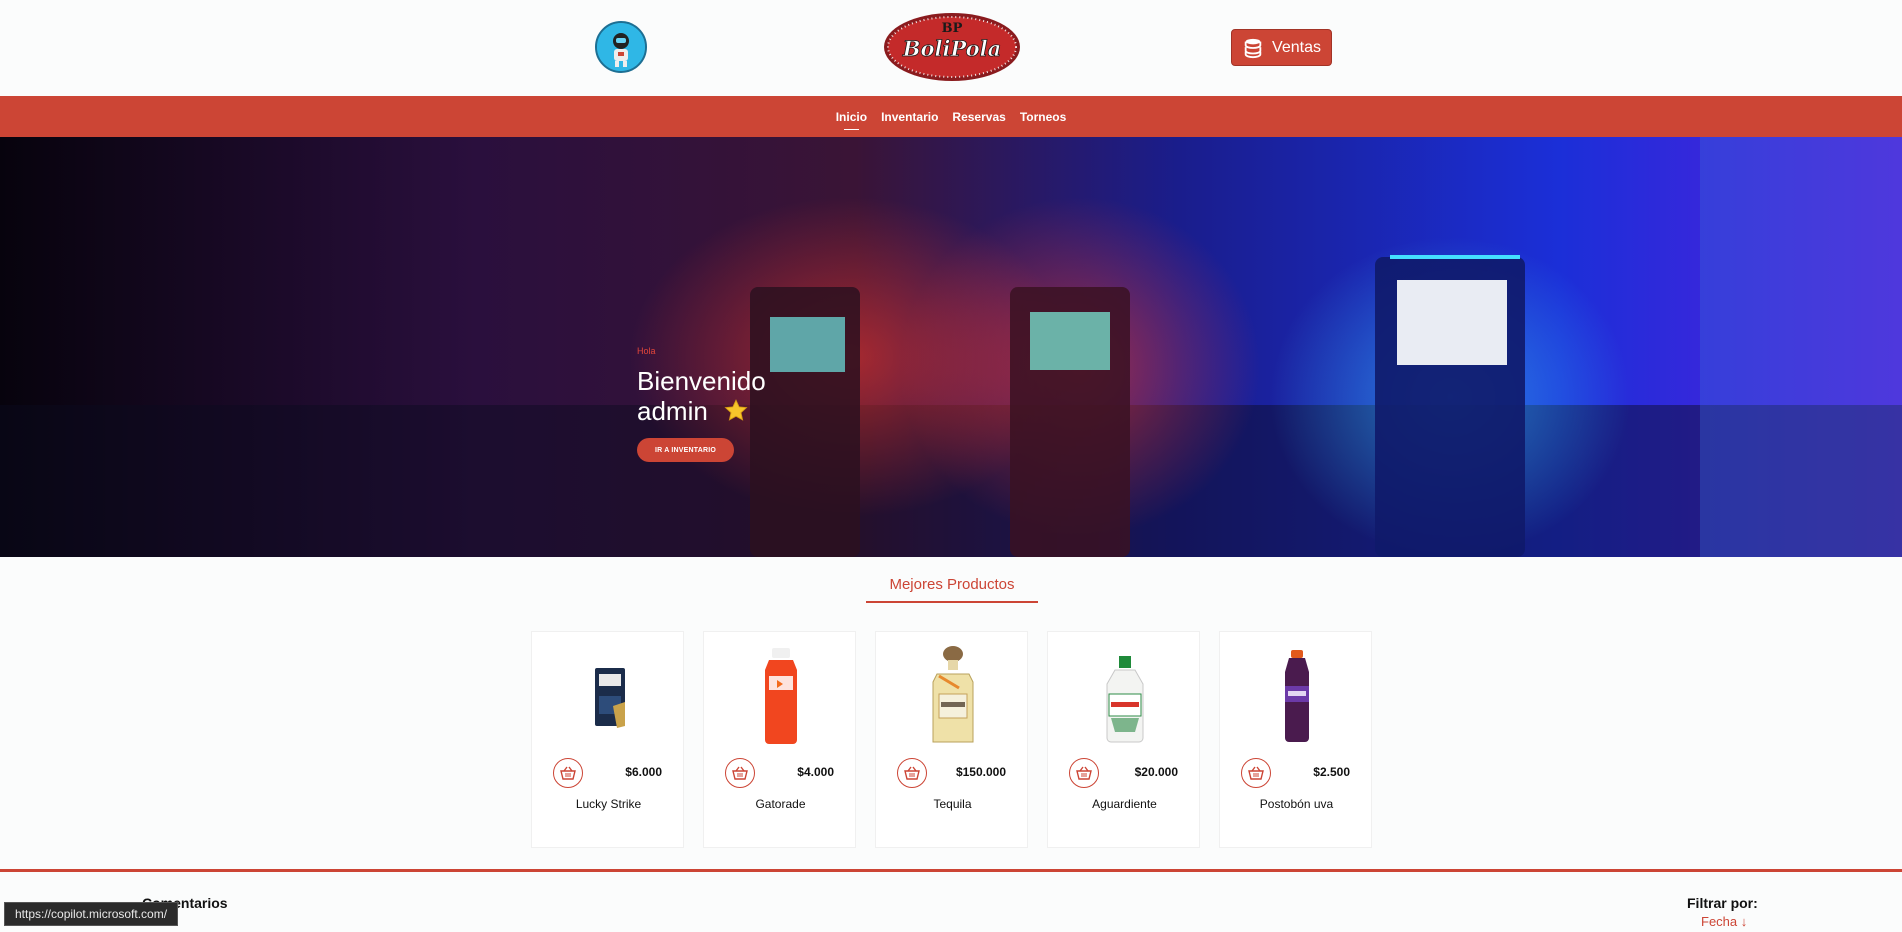  Describe the element at coordinates (1296, 804) in the screenshot. I see `product-name: Postobón uva` at that location.